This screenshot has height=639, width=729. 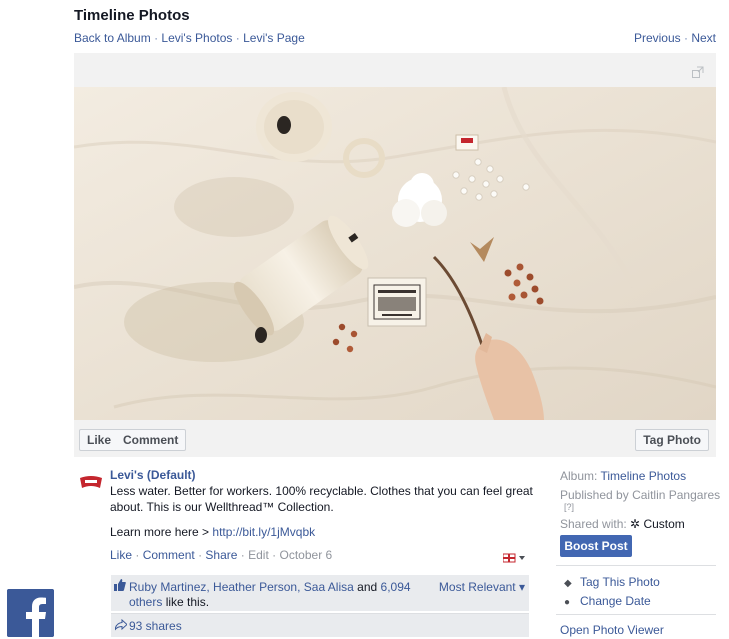 I want to click on post-like-link: Like, so click(x=121, y=555).